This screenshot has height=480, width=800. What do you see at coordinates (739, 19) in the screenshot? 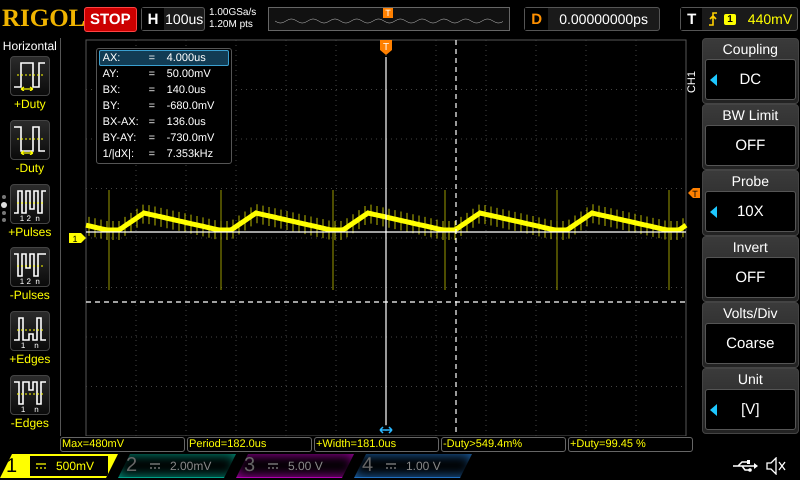
I see `trigger-display: T 1 440mV` at bounding box center [739, 19].